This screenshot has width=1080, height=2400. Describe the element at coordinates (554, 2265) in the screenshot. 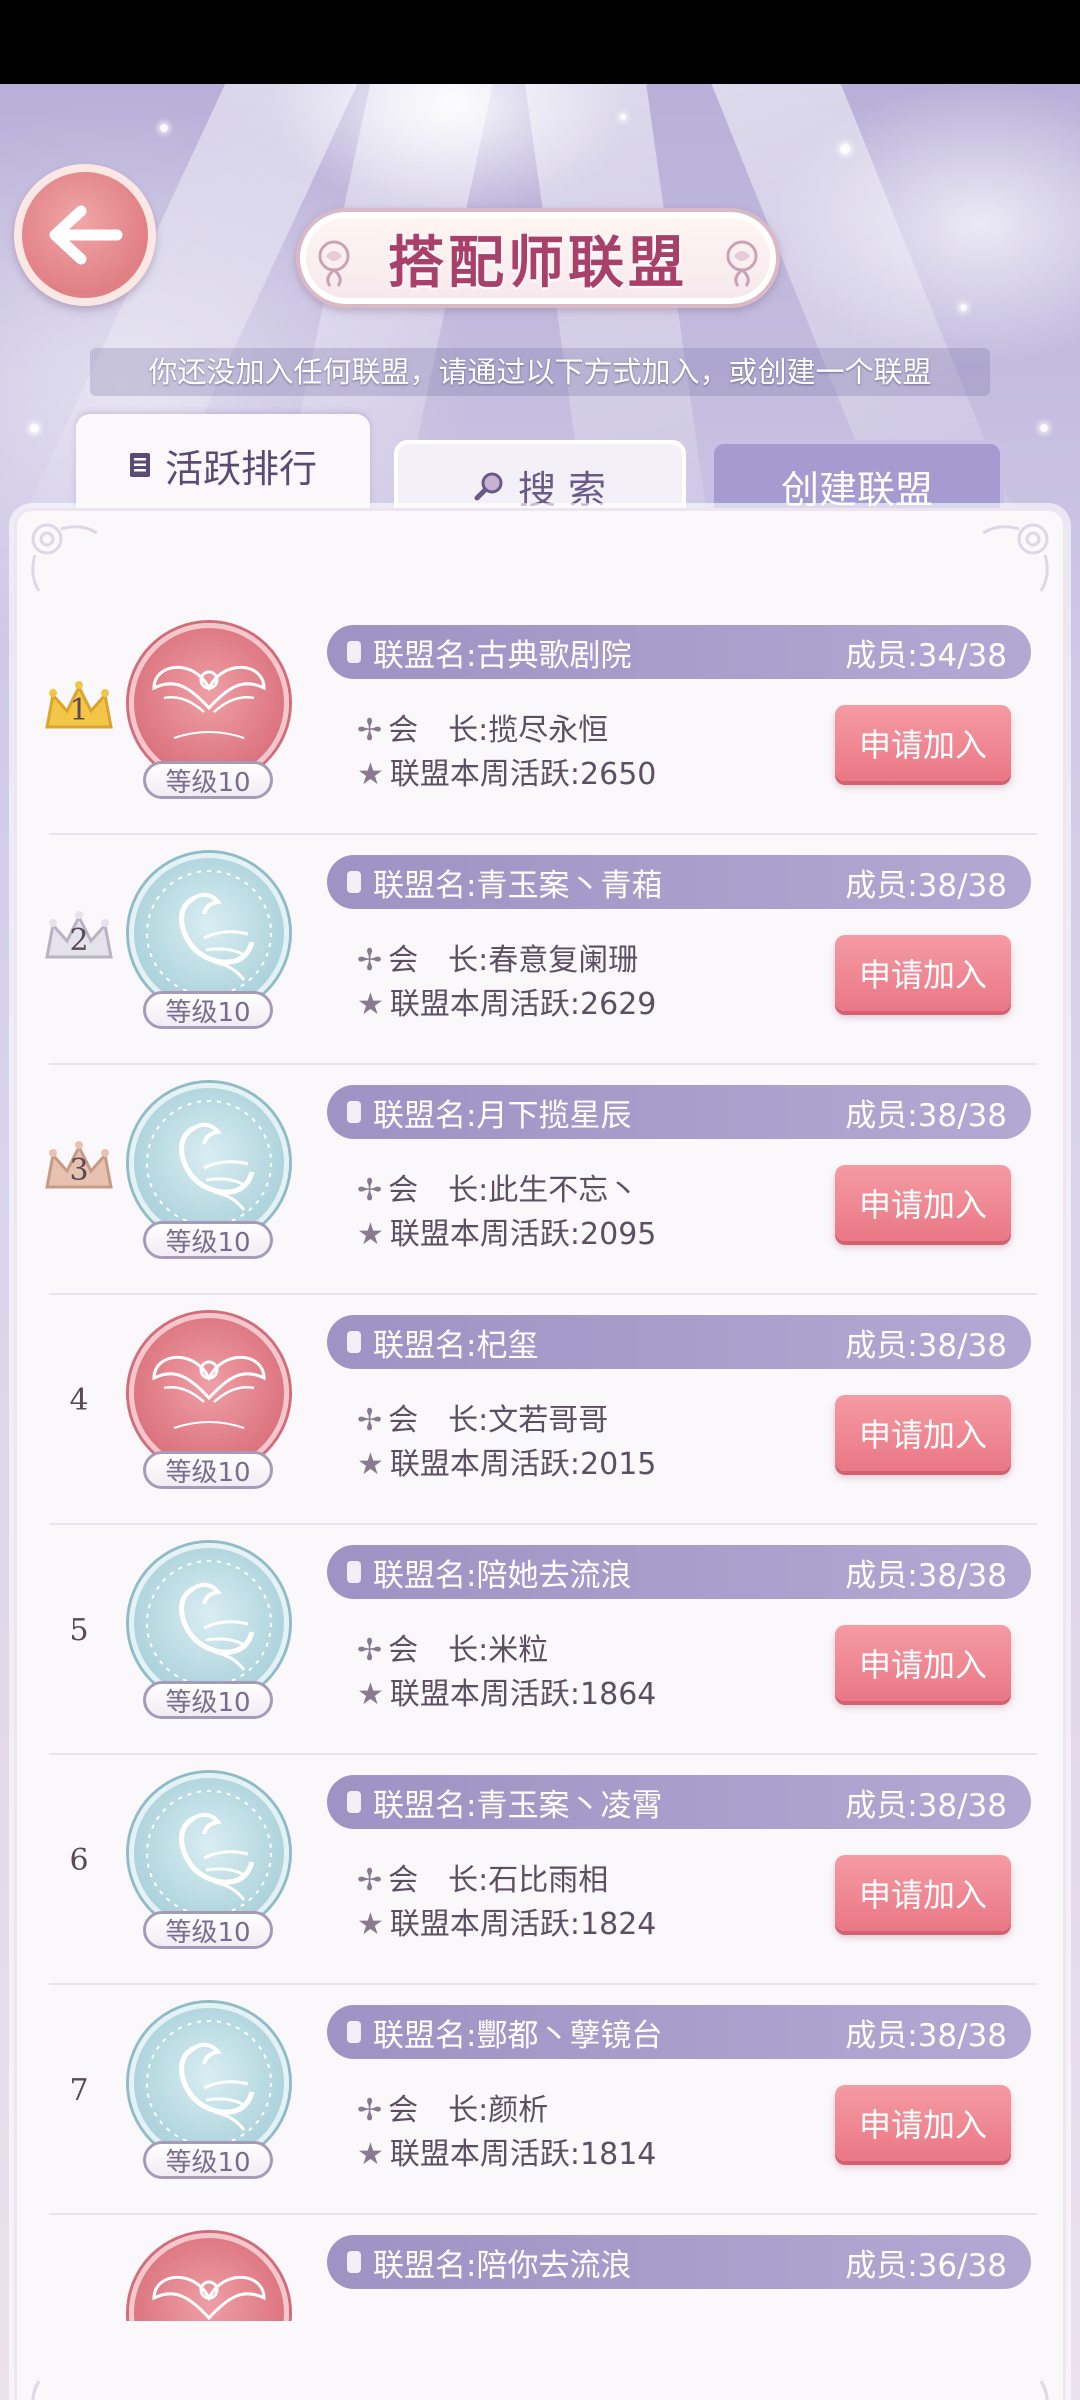

I see `alliance-name: 陪你去流浪` at that location.